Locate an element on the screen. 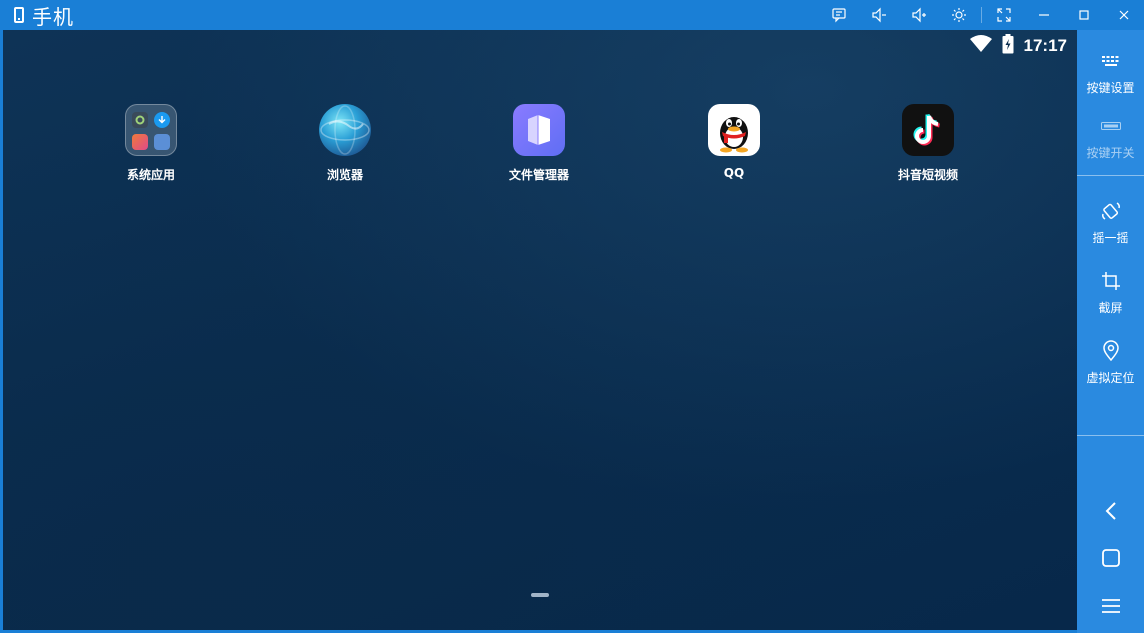  app-qq: QQ is located at coordinates (734, 142).